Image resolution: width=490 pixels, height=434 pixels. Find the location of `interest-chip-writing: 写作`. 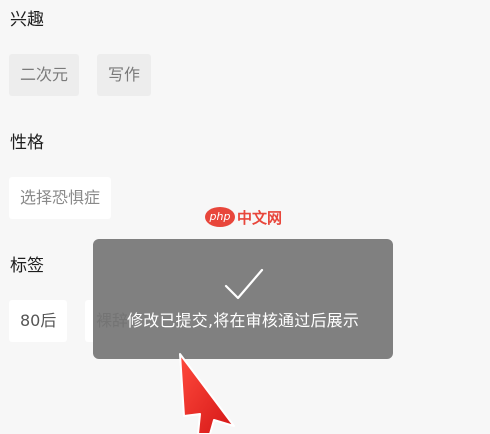

interest-chip-writing: 写作 is located at coordinates (124, 75).